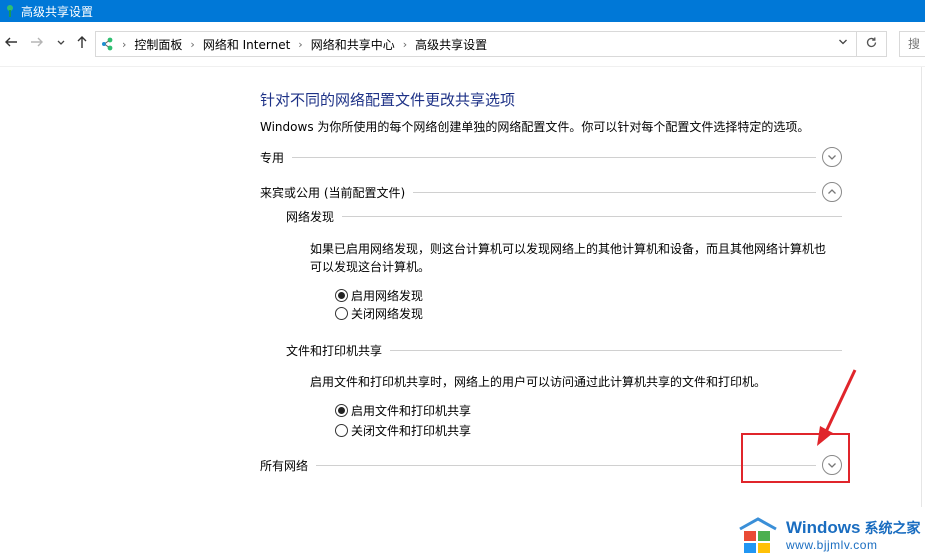 This screenshot has width=925, height=559. I want to click on section-all-networks-label: 所有网络, so click(284, 465).